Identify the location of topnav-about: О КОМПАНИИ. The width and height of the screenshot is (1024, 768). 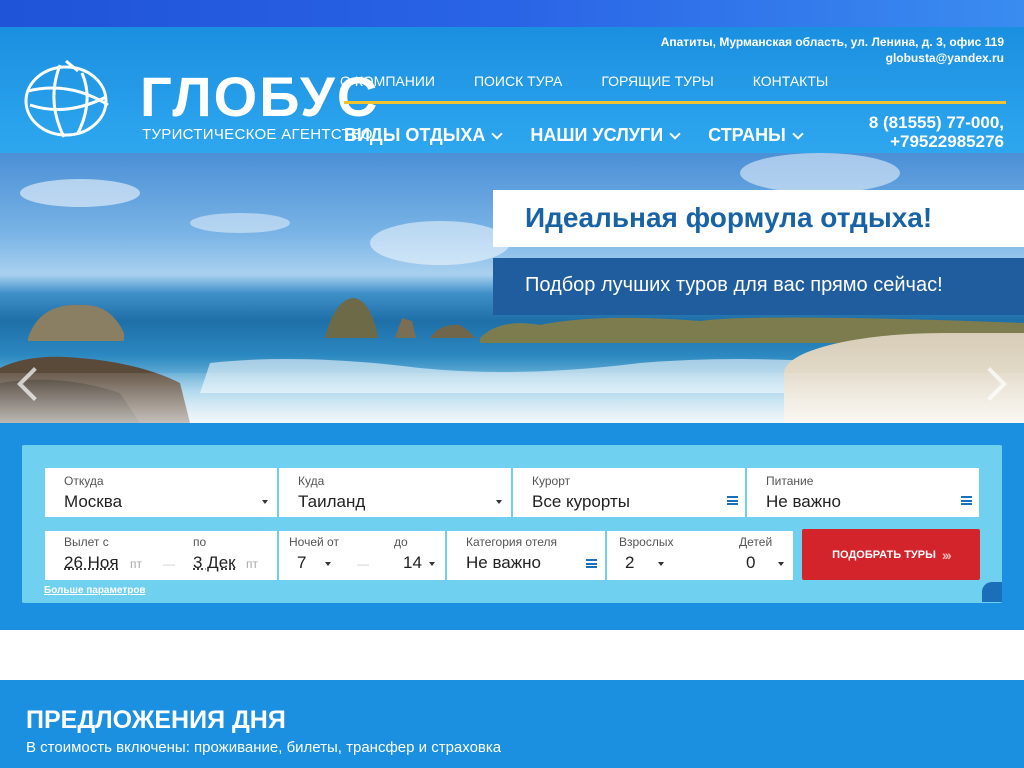
(387, 81).